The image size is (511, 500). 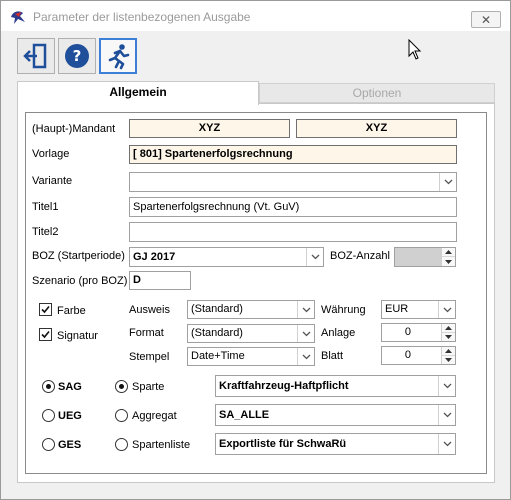 What do you see at coordinates (284, 386) in the screenshot?
I see `sparte-value: Kraftfahrzeug-Haftpflicht` at bounding box center [284, 386].